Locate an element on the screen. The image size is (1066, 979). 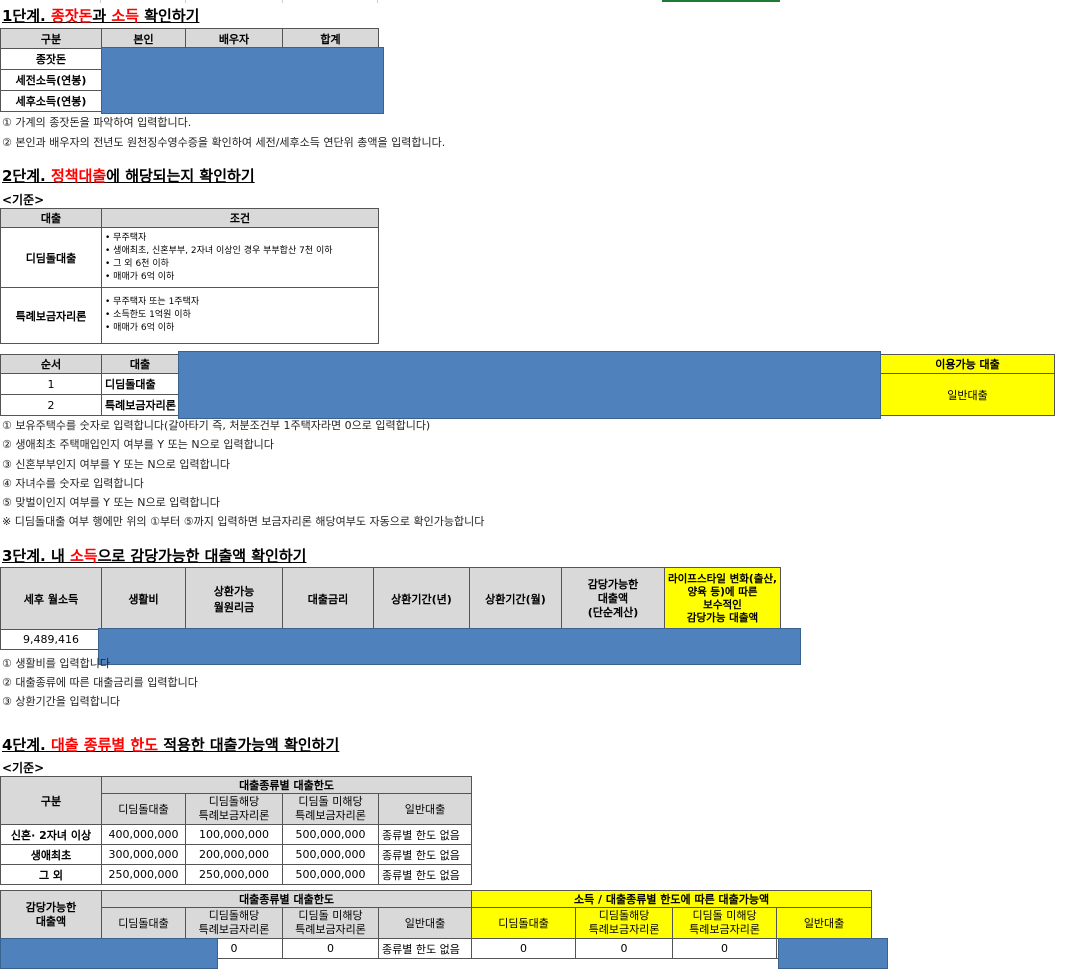
step4-title: 4단계. 대출 종류별 한도 적용한 대출가능액 확인하기 is located at coordinates (171, 745).